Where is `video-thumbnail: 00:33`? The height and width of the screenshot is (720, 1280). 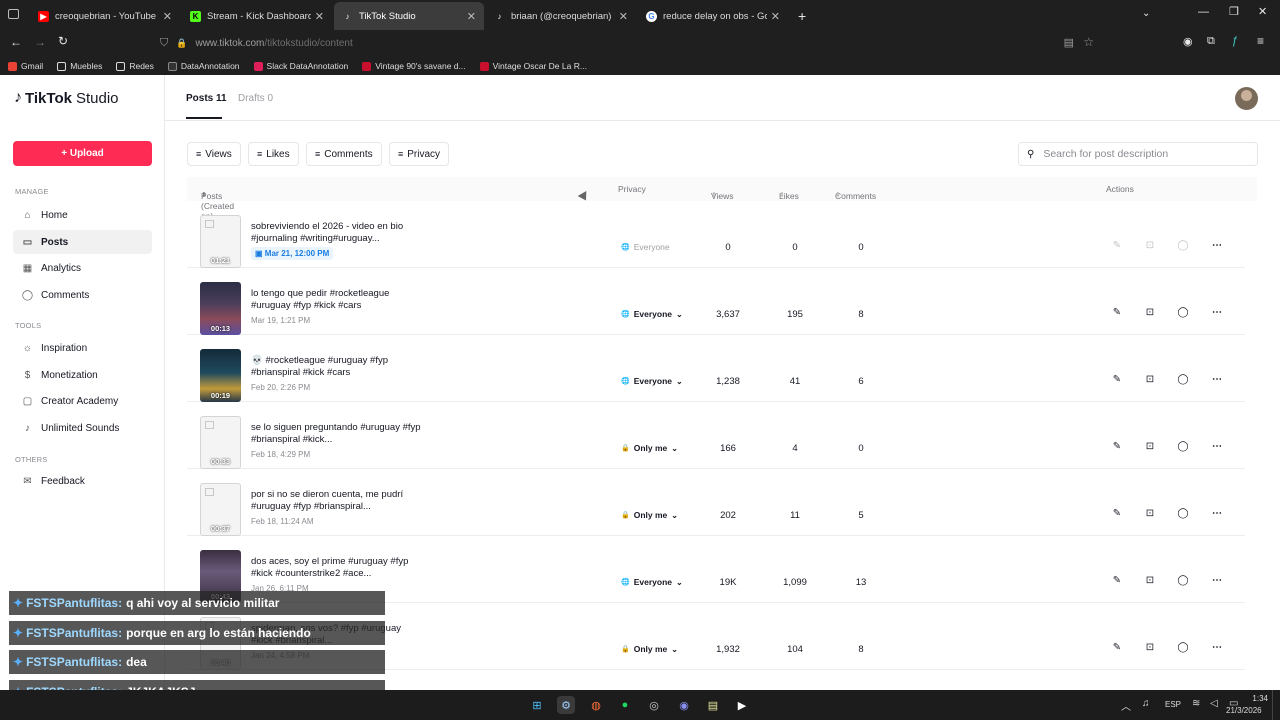 video-thumbnail: 00:33 is located at coordinates (220, 442).